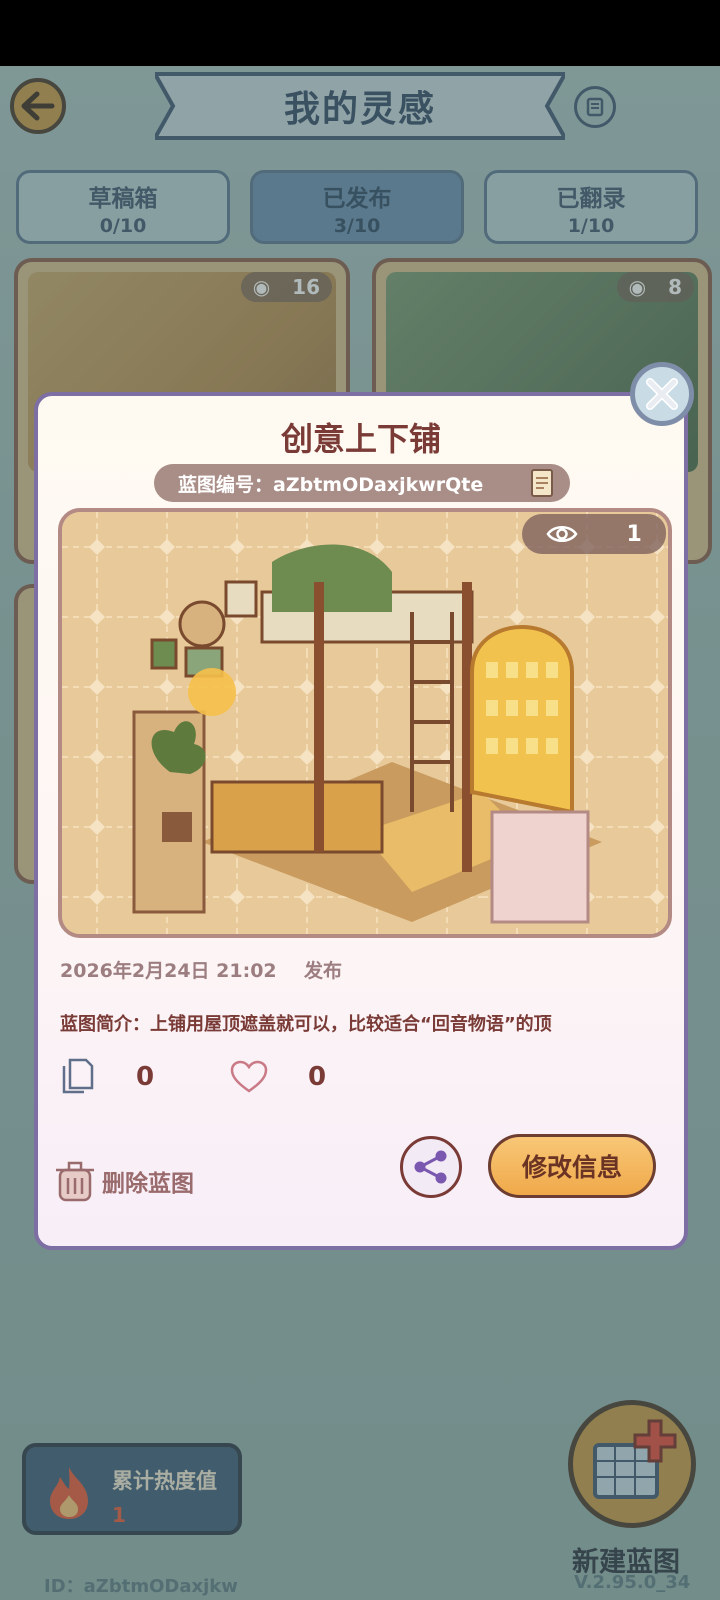 This screenshot has height=1600, width=720. I want to click on edit-info-label: 修改信息, so click(571, 1167).